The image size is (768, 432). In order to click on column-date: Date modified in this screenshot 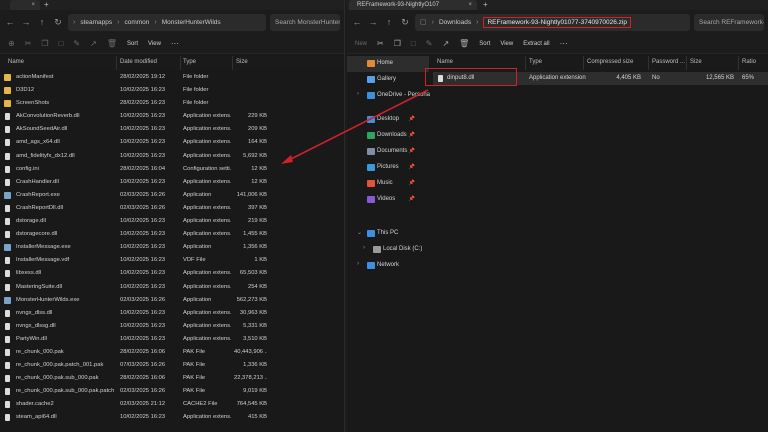, I will do `click(138, 62)`.